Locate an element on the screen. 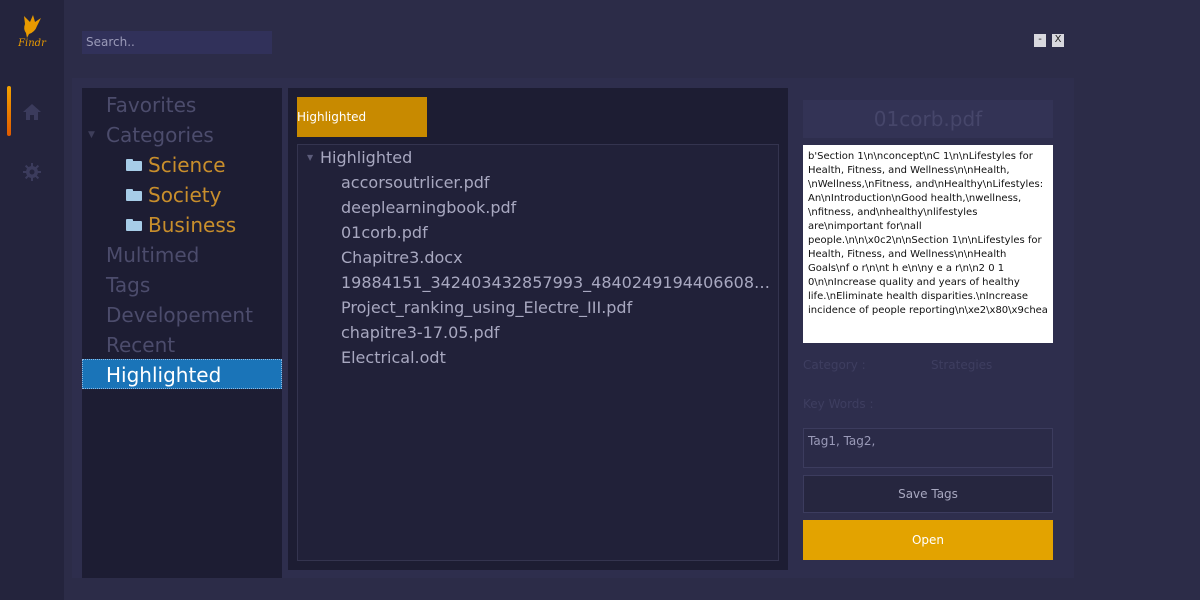 The width and height of the screenshot is (1200, 600). sidebar-item-label: Recent is located at coordinates (141, 345).